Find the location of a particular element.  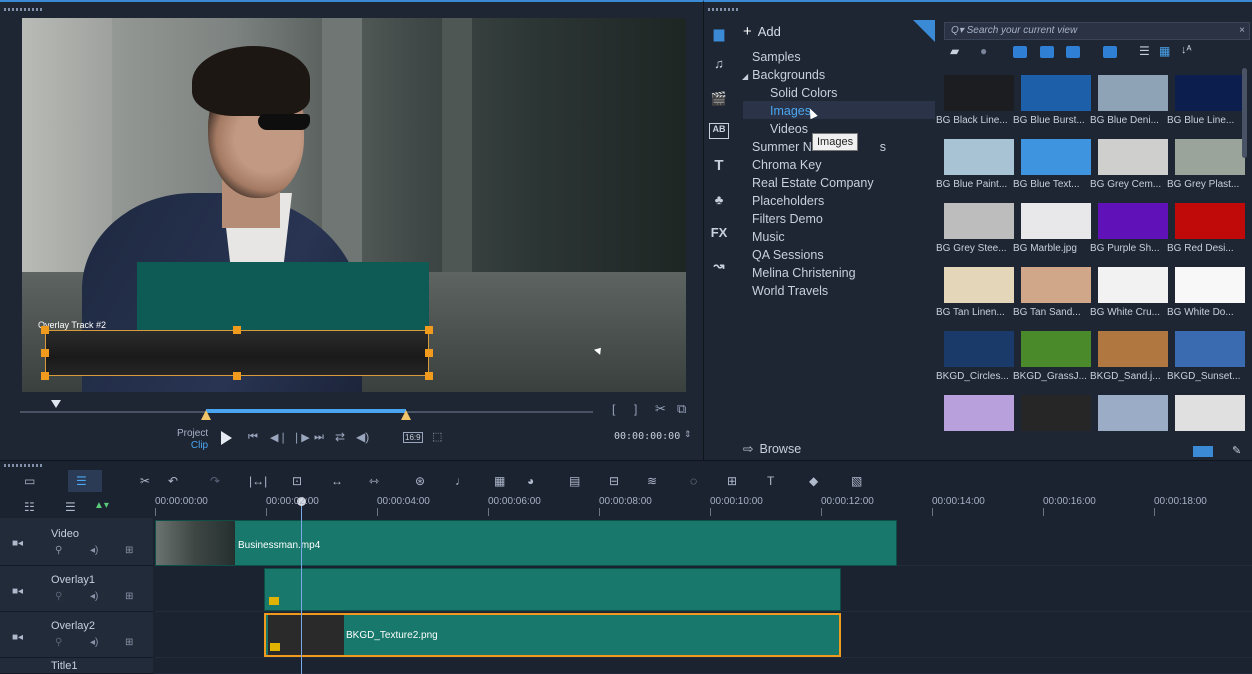

track-header-overlay2: ■◂ Overlay2 ⚲ ◂) ⊞ is located at coordinates (76, 635).